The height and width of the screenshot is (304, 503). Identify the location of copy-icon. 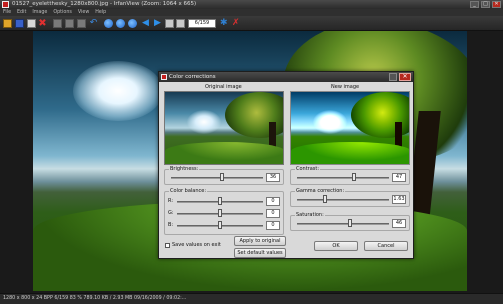
(69, 23).